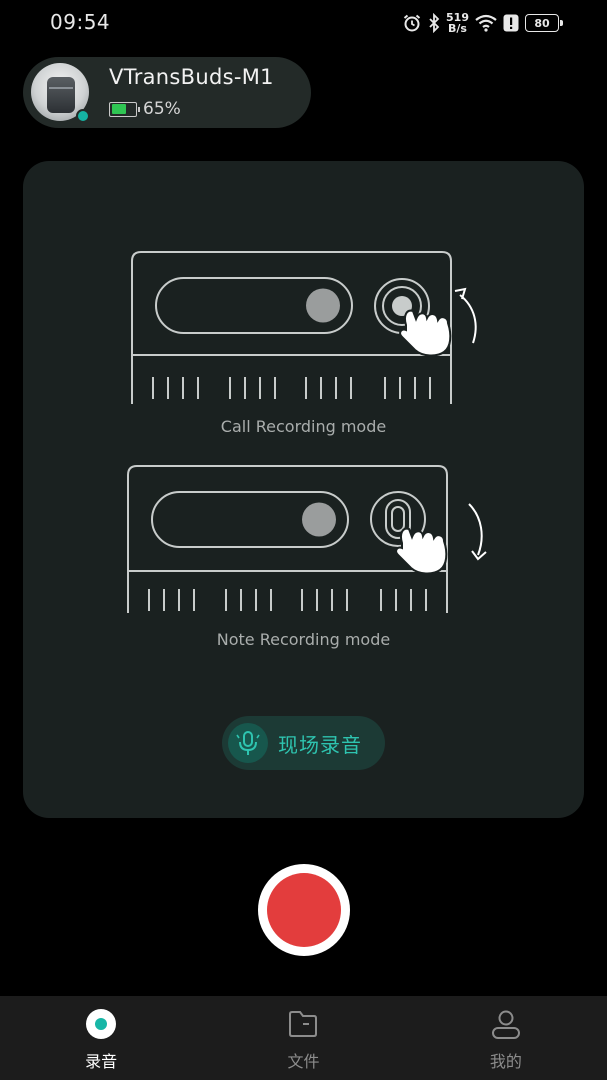  Describe the element at coordinates (101, 1024) in the screenshot. I see `record-dot-icon` at that location.